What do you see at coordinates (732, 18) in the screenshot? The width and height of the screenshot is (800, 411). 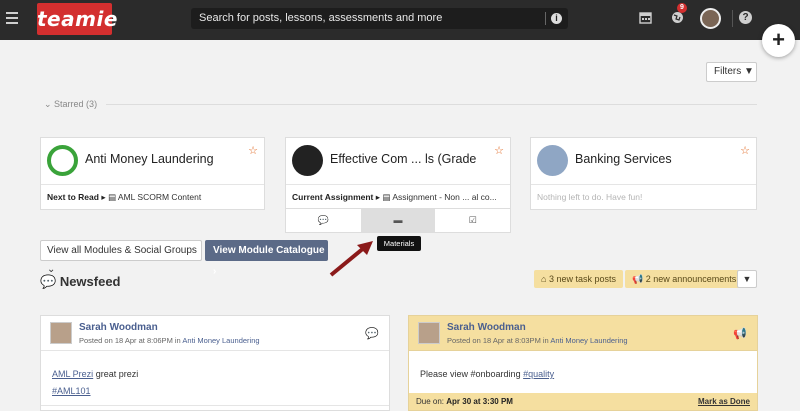 I see `topbar-divider` at bounding box center [732, 18].